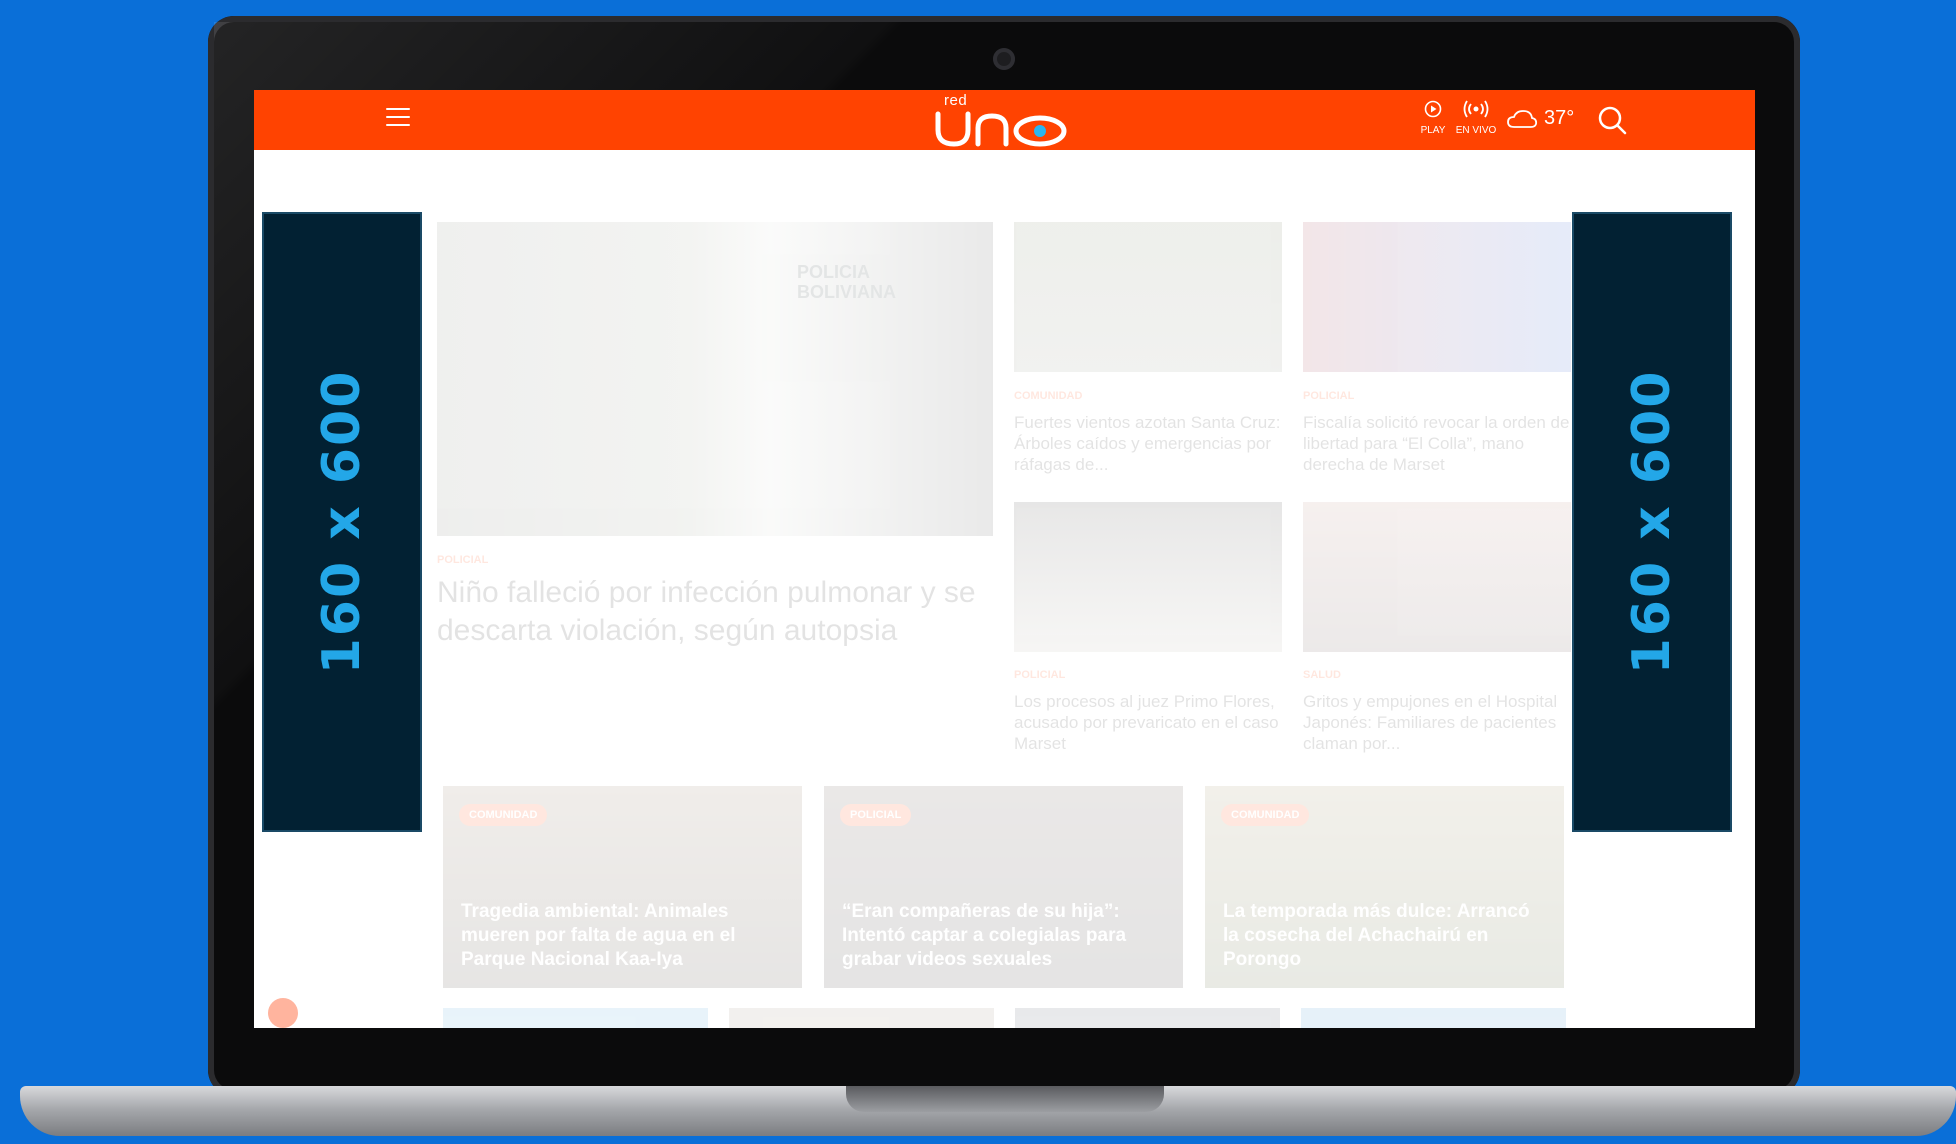  Describe the element at coordinates (1433, 121) in the screenshot. I see `play-button: PLAY` at that location.